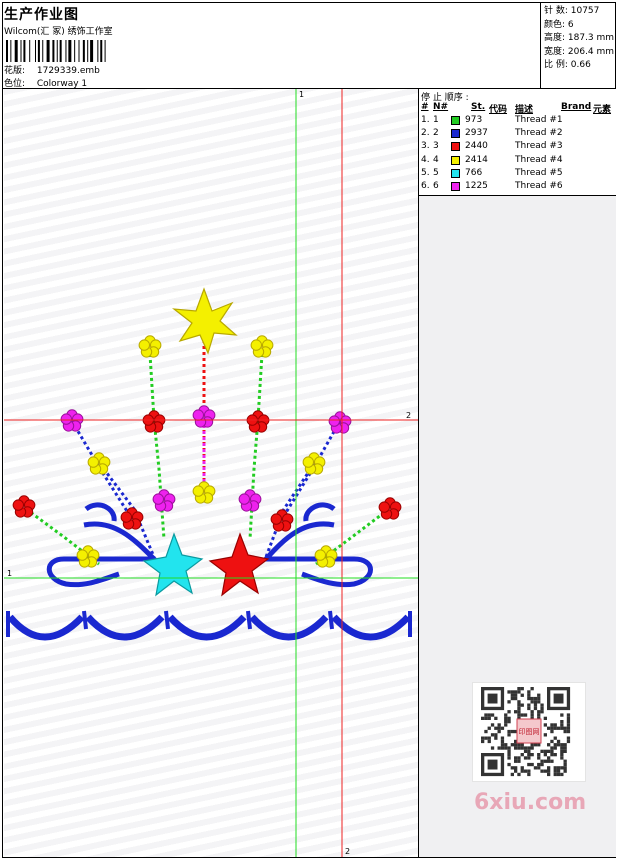 This screenshot has width=620, height=861. What do you see at coordinates (209, 625) in the screenshot?
I see `scallop-border` at bounding box center [209, 625].